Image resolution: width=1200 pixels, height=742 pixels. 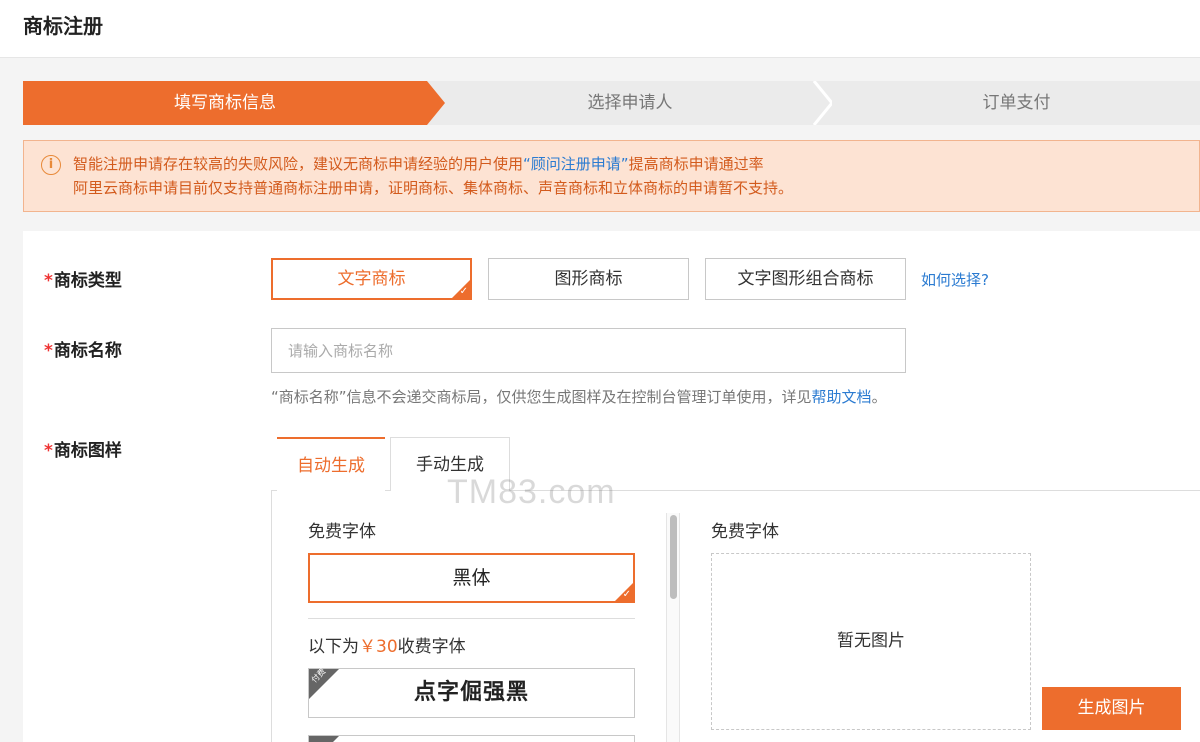 What do you see at coordinates (471, 738) in the screenshot?
I see `font-option-next` at bounding box center [471, 738].